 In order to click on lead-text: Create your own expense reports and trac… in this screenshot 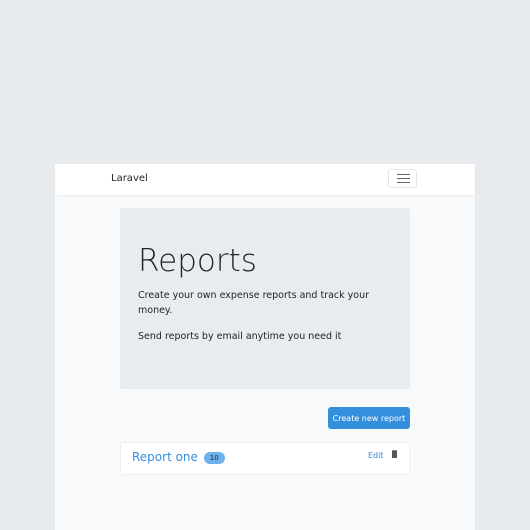, I will do `click(254, 303)`.